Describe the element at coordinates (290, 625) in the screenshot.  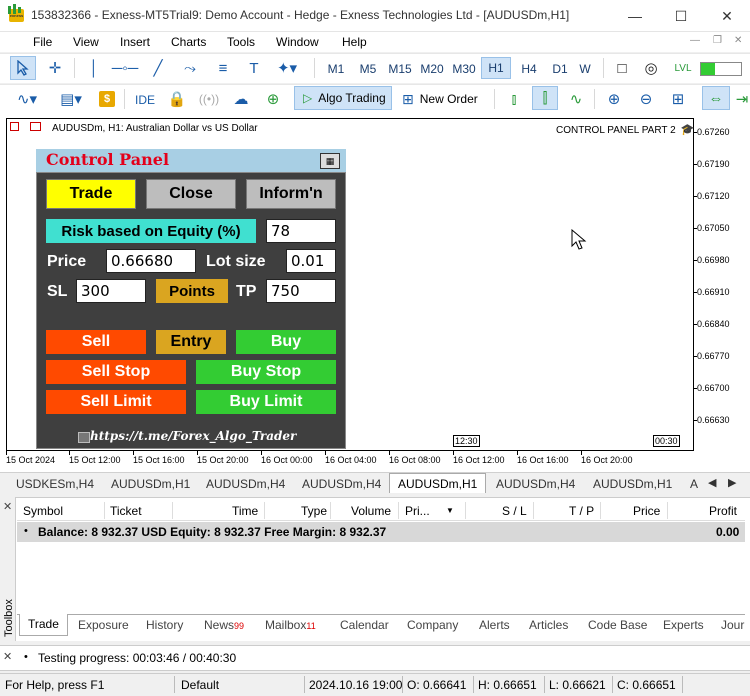
I see `tab-mailbox: Mailbox11` at that location.